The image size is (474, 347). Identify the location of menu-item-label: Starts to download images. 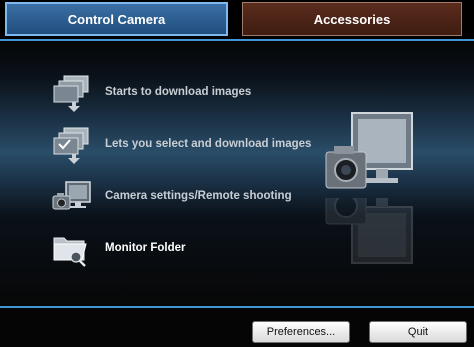
(178, 92).